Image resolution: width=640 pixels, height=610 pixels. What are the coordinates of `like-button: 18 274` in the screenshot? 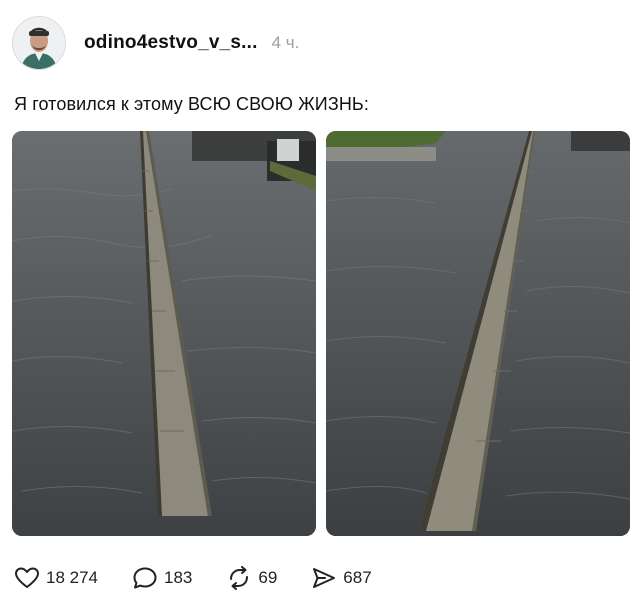 It's located at (56, 578).